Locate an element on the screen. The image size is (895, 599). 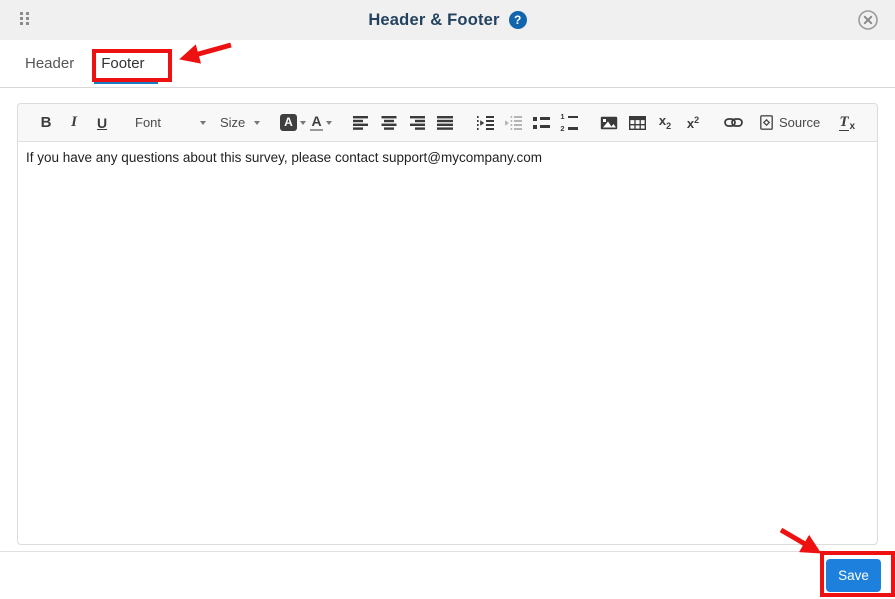
image-icon is located at coordinates (609, 122).